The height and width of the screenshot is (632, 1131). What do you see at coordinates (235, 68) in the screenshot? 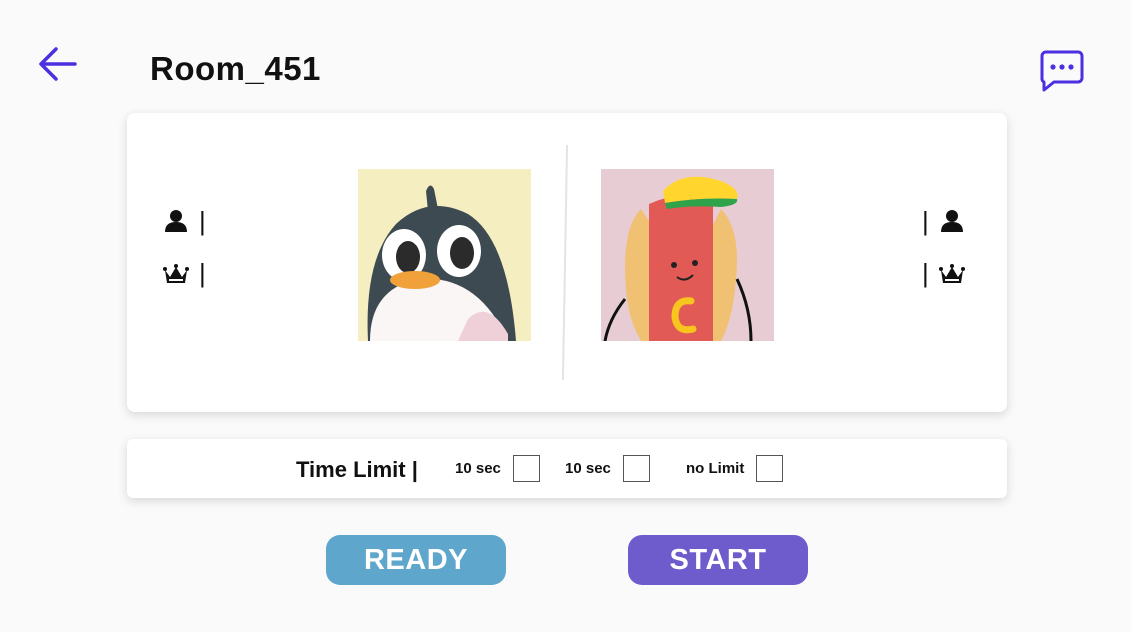
I see `room-title: Room_451` at bounding box center [235, 68].